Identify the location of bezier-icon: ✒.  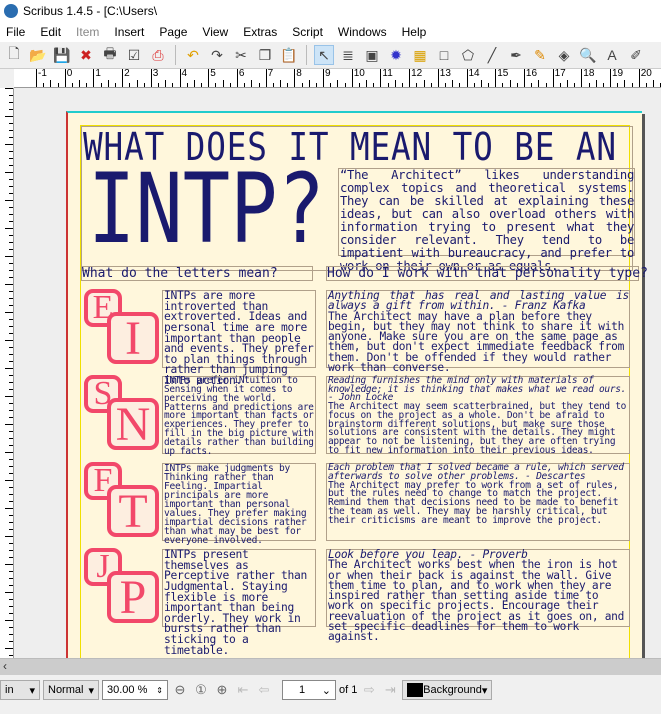
(516, 55).